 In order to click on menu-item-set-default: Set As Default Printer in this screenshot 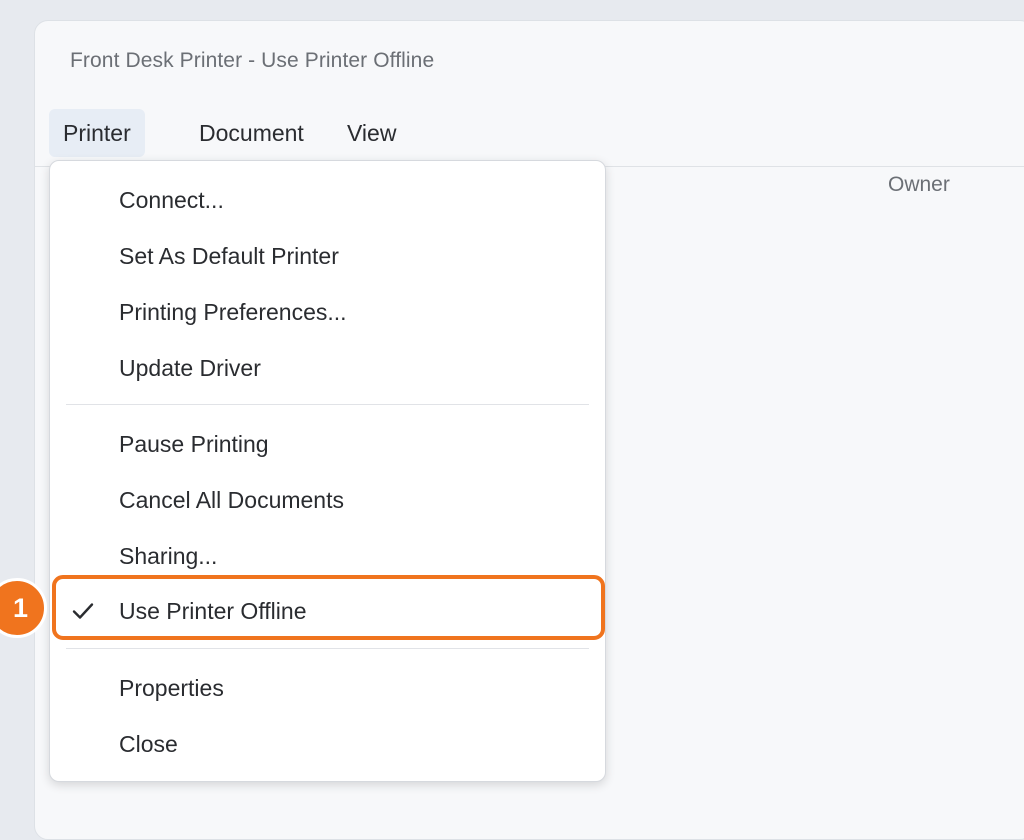, I will do `click(327, 256)`.